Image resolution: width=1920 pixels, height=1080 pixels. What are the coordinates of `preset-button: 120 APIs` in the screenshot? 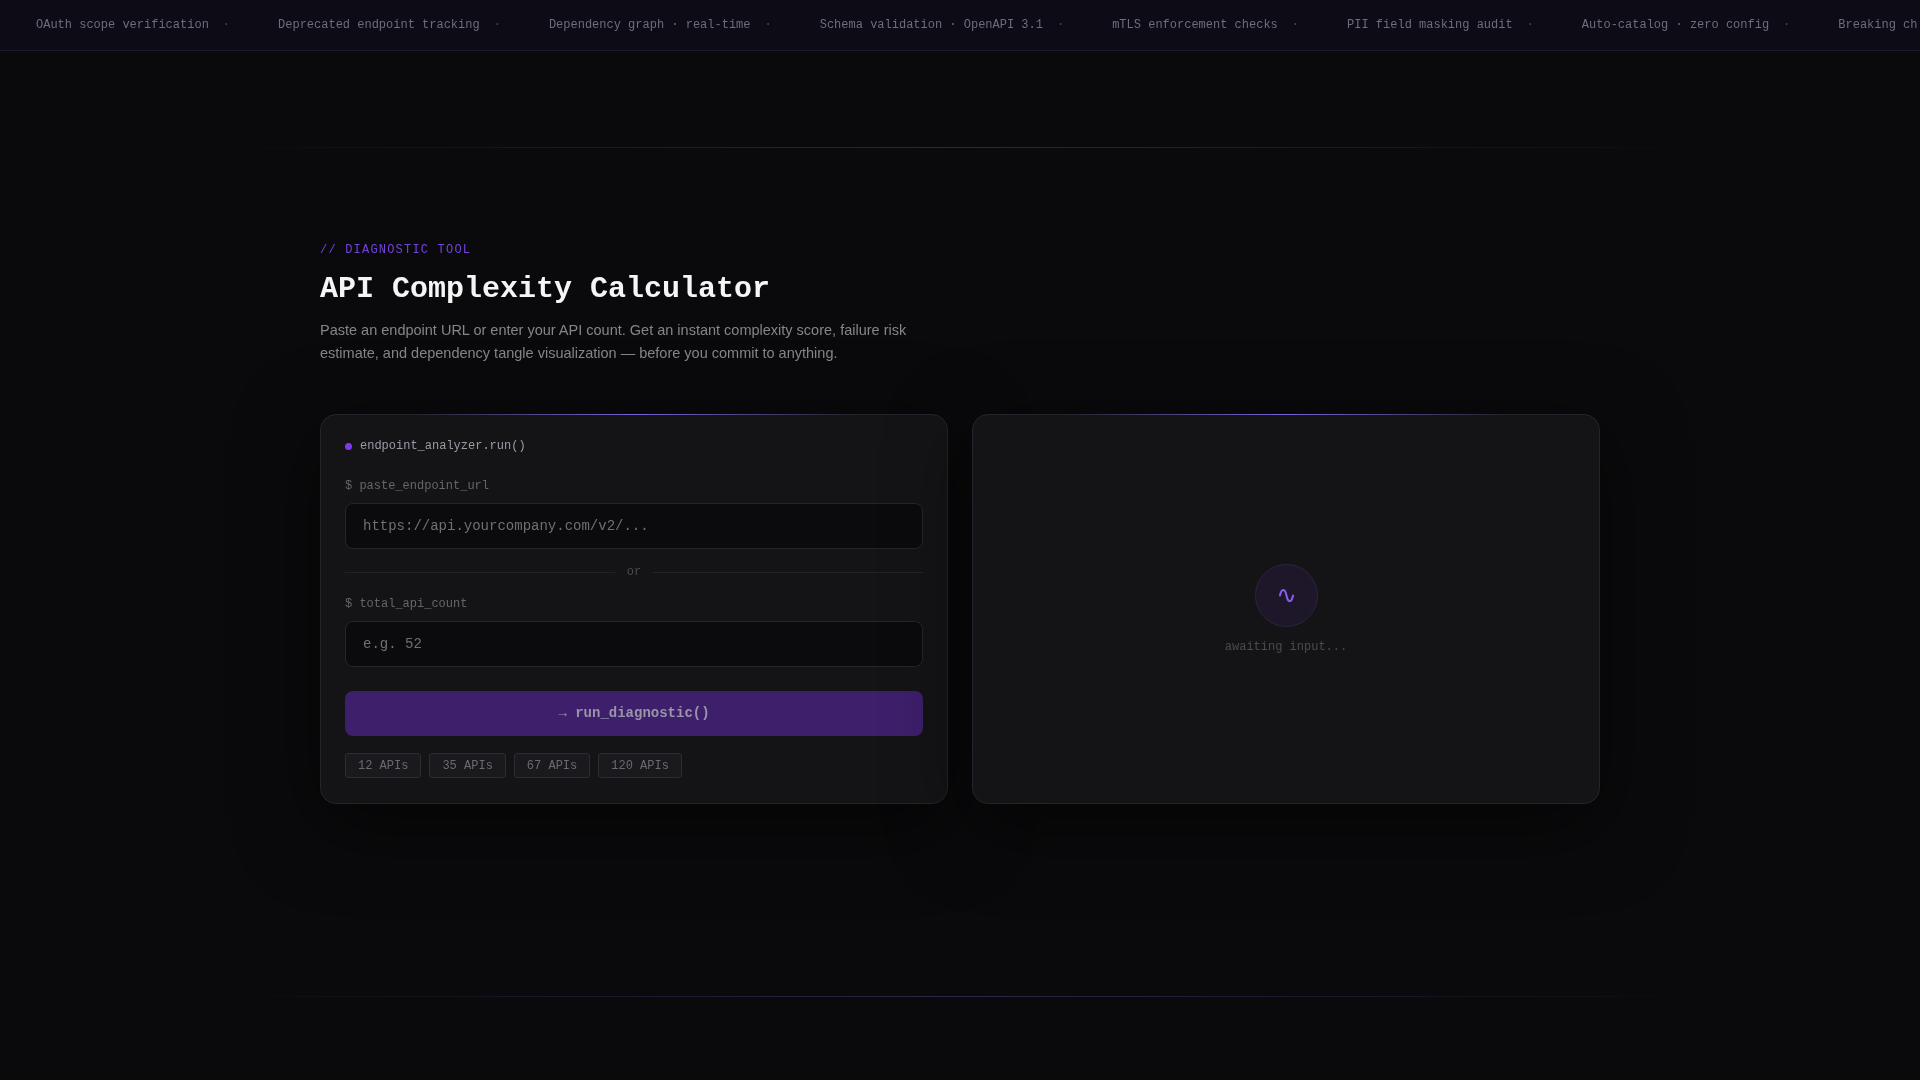 It's located at (640, 765).